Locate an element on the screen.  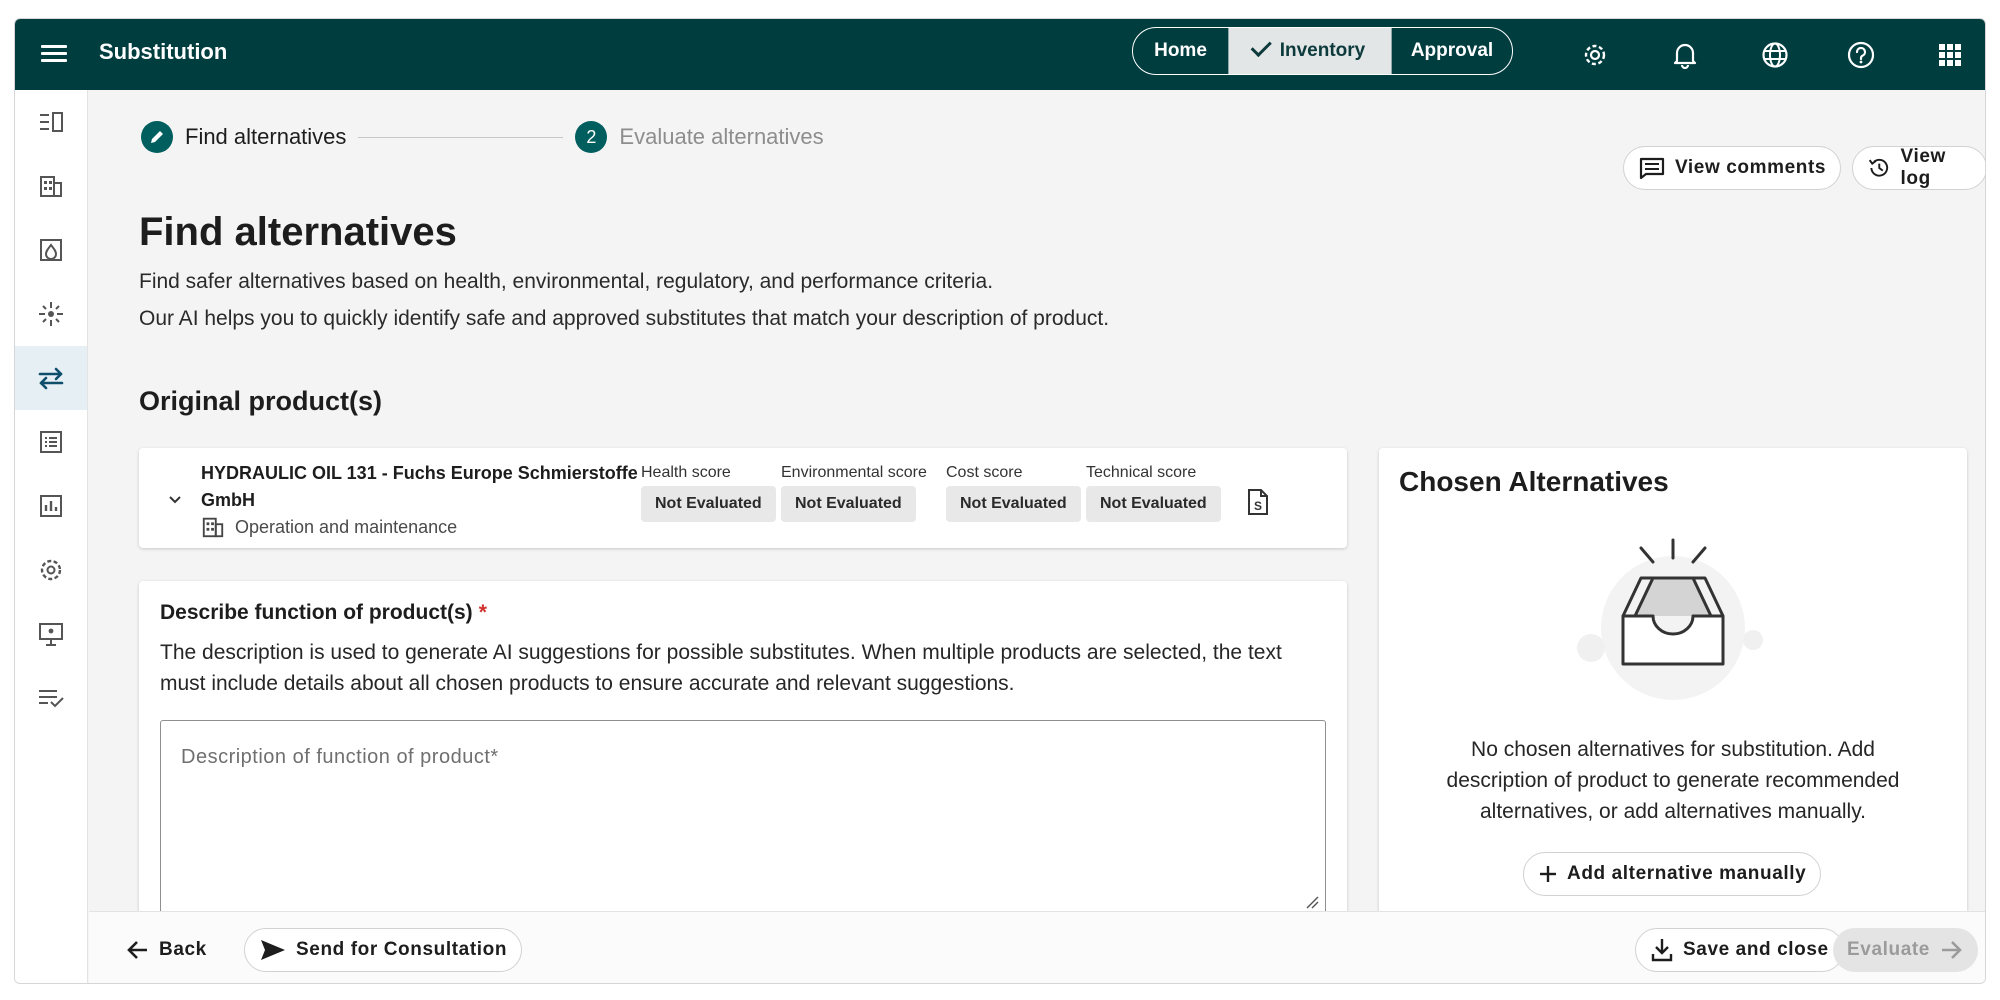
description-placeholder: Description of function of product* is located at coordinates (340, 757).